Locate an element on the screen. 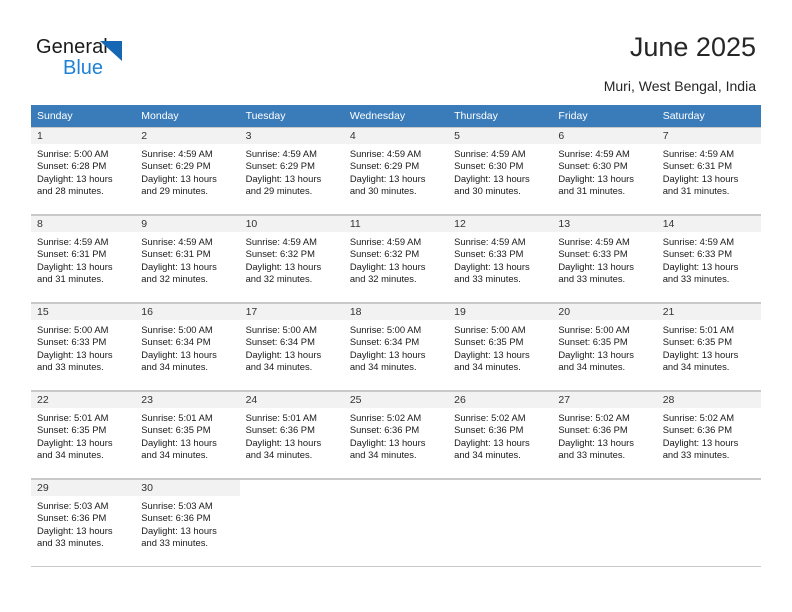 This screenshot has height=612, width=792. sunset-text: Sunset: 6:33 PM is located at coordinates (697, 254).